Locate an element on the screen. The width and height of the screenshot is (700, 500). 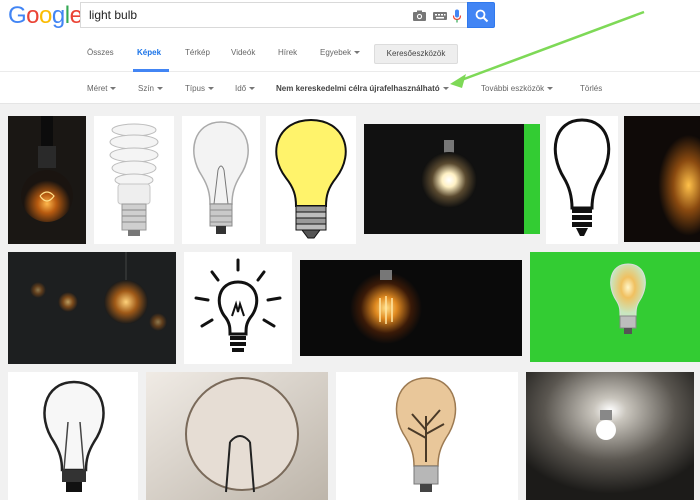
search-tools-button: Keresőeszközök is located at coordinates (416, 54).